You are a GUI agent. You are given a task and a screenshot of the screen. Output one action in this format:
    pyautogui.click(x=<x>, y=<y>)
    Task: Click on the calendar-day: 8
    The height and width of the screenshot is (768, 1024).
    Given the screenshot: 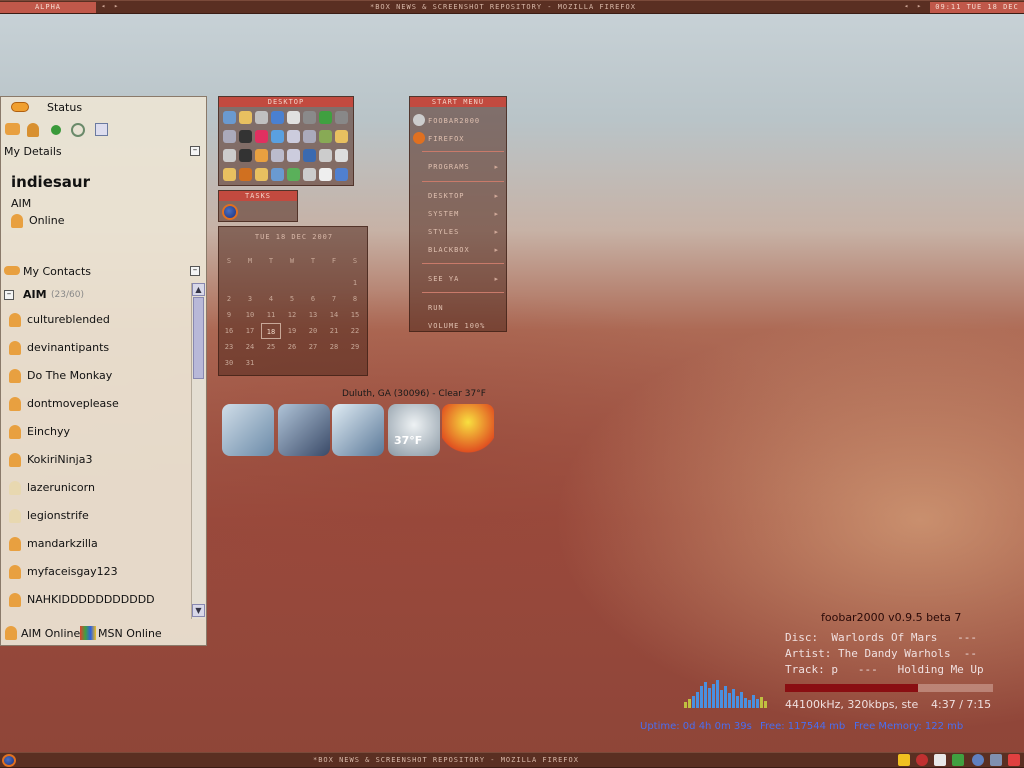 What is the action you would take?
    pyautogui.click(x=355, y=299)
    